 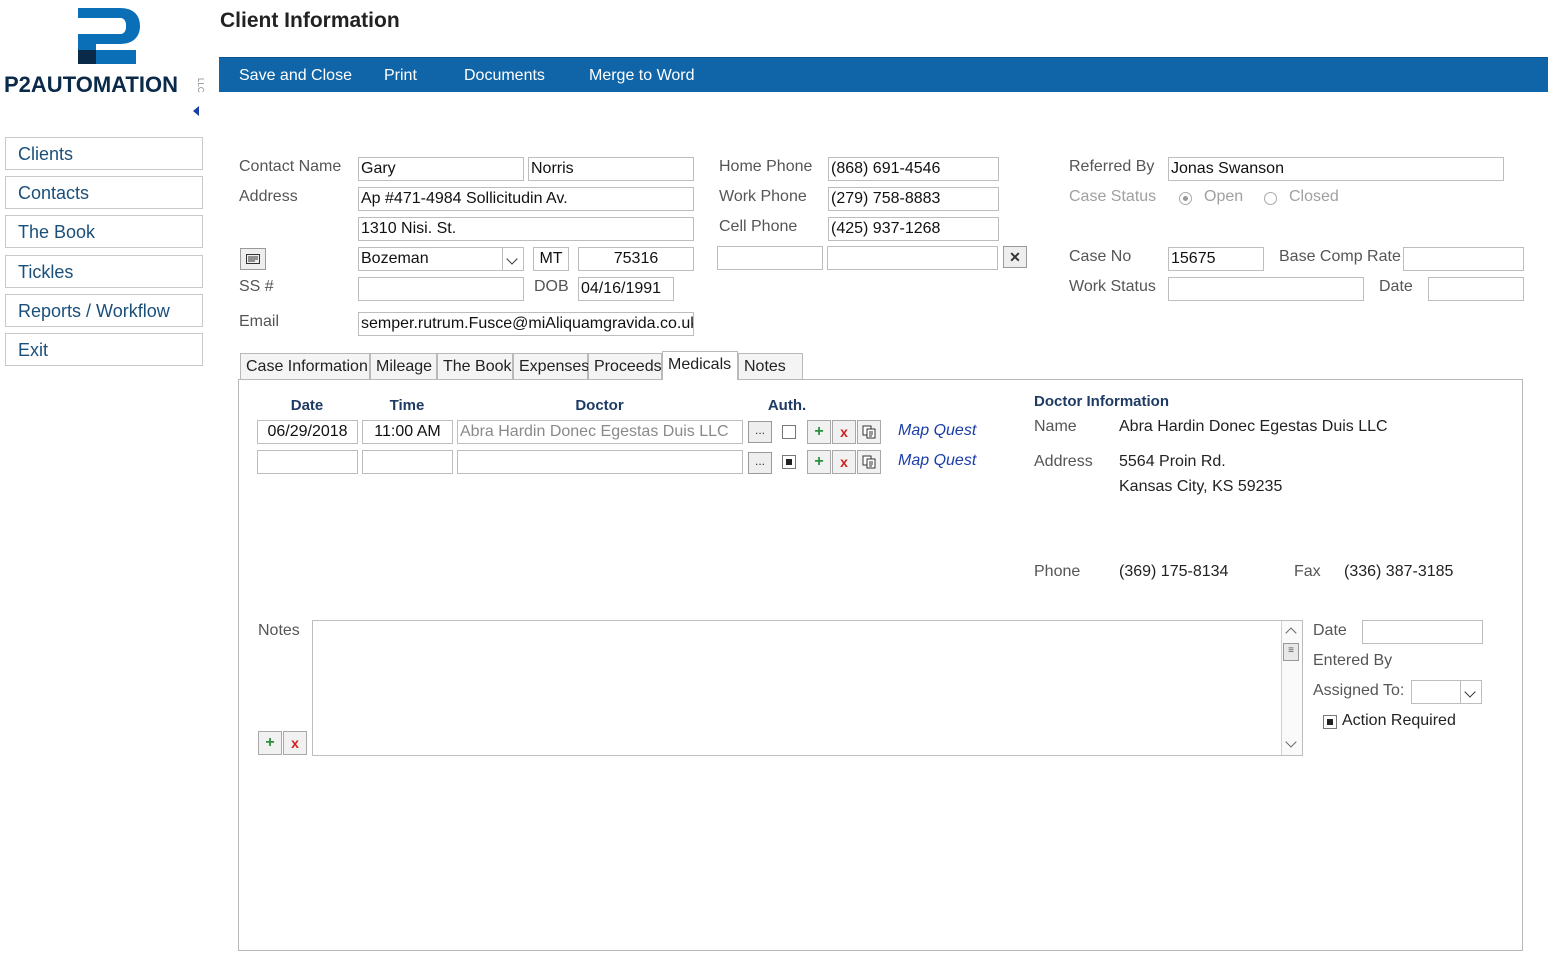 I want to click on delete-note-icon: x, so click(x=295, y=743).